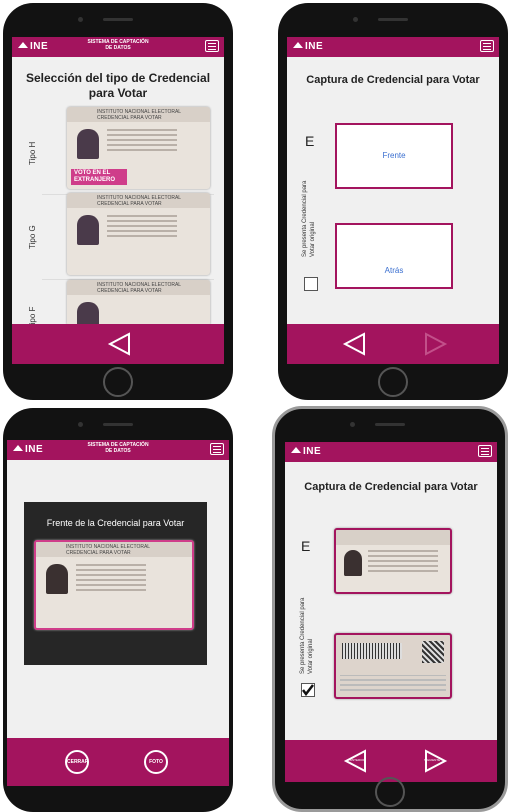  Describe the element at coordinates (393, 683) in the screenshot. I see `mrz-band` at that location.